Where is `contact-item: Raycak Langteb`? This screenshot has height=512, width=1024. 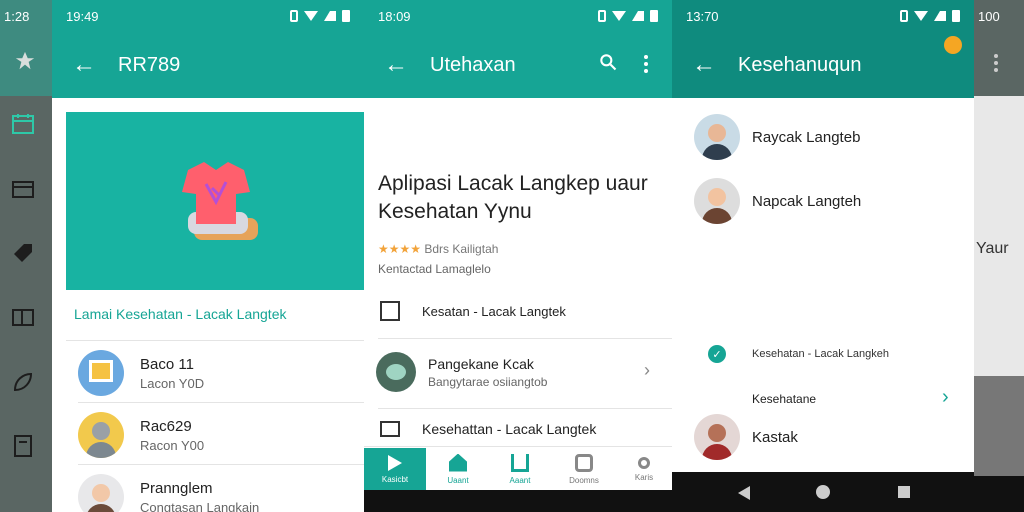
contact-item: Raycak Langteb is located at coordinates (829, 137).